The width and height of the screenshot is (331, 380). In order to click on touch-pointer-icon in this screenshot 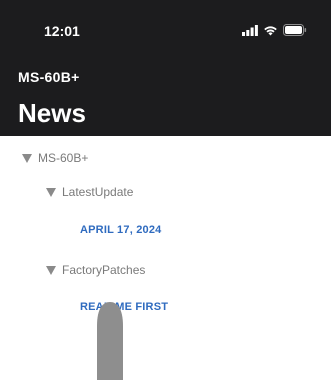, I will do `click(110, 341)`.